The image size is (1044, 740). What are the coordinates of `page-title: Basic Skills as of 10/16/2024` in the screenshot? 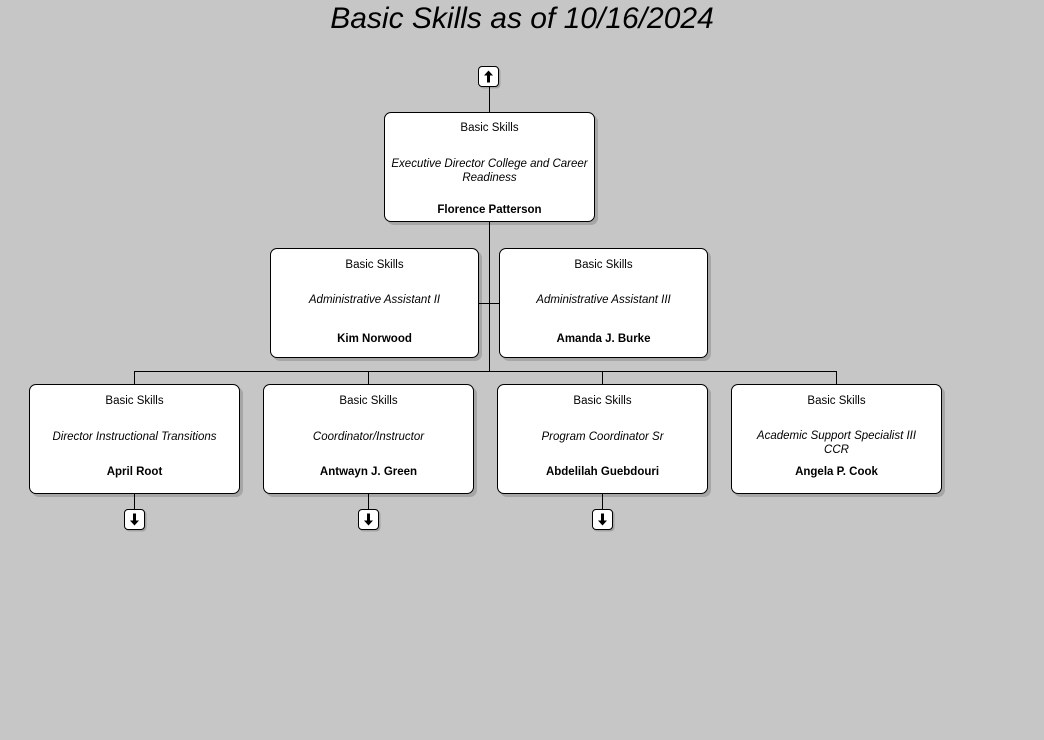 It's located at (522, 18).